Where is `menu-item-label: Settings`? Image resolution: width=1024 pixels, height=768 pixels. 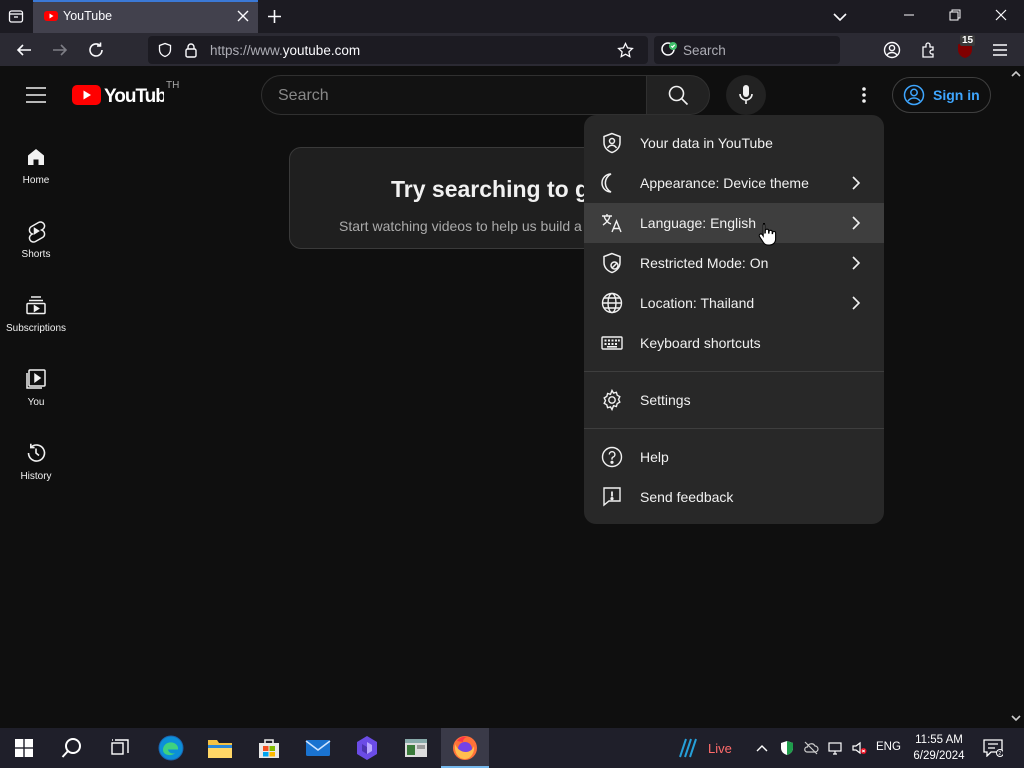
menu-item-label: Settings is located at coordinates (665, 400).